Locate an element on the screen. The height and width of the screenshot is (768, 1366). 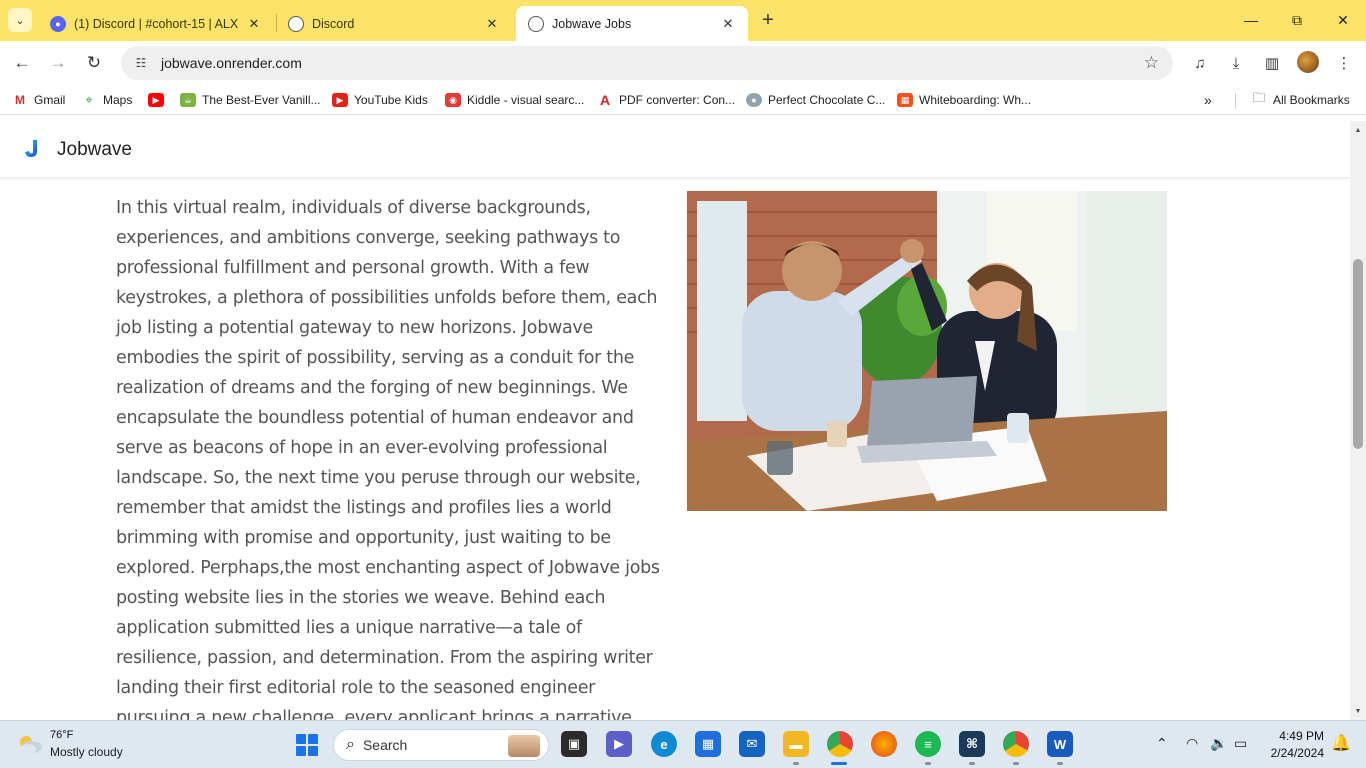
more-bookmarks-button: » is located at coordinates (1208, 100).